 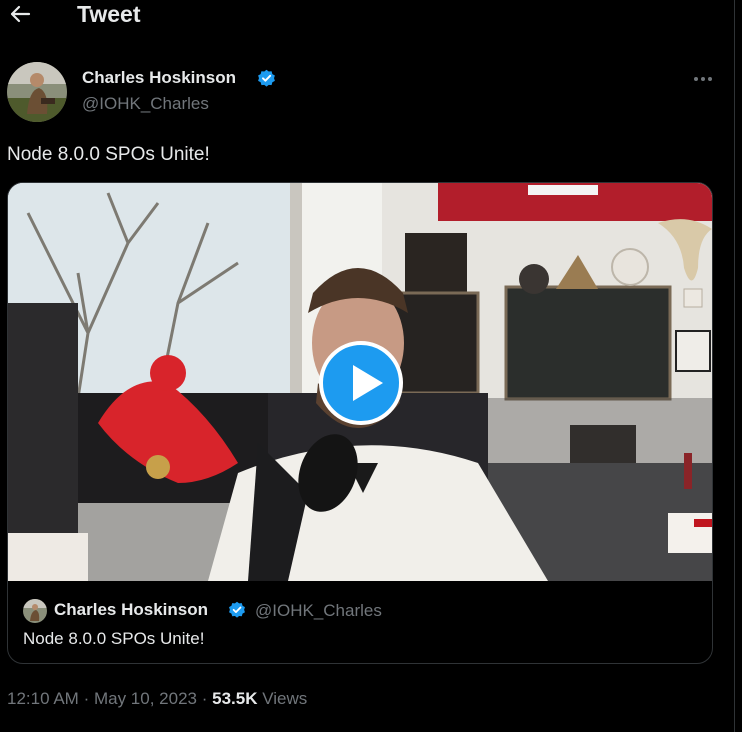 What do you see at coordinates (109, 14) in the screenshot?
I see `page-title: Tweet` at bounding box center [109, 14].